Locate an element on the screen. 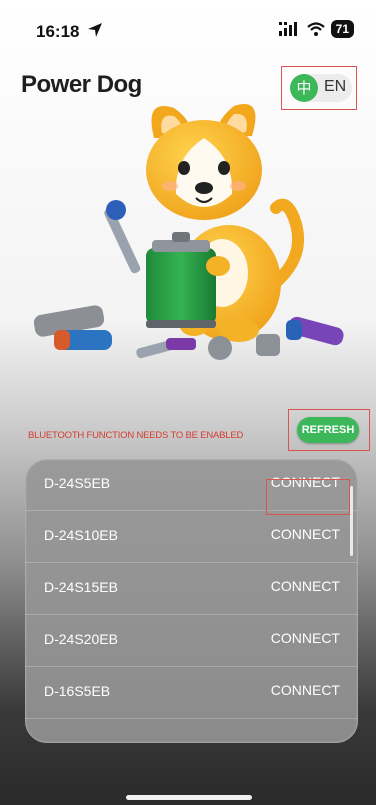  connect-highlight is located at coordinates (308, 497).